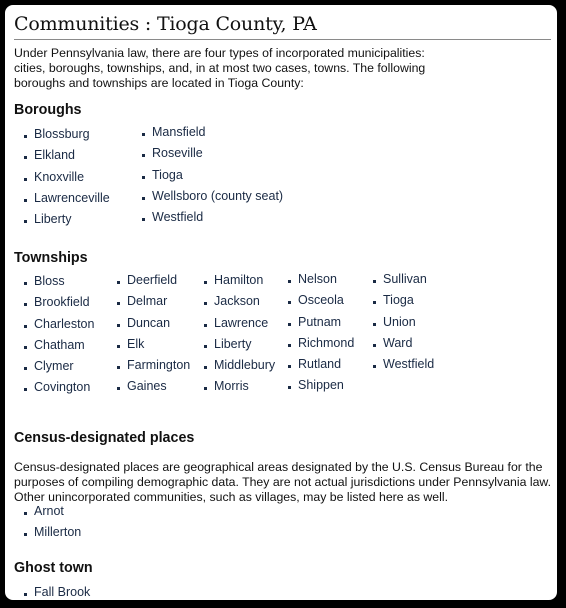  Describe the element at coordinates (51, 258) in the screenshot. I see `townships-heading: Townships` at that location.